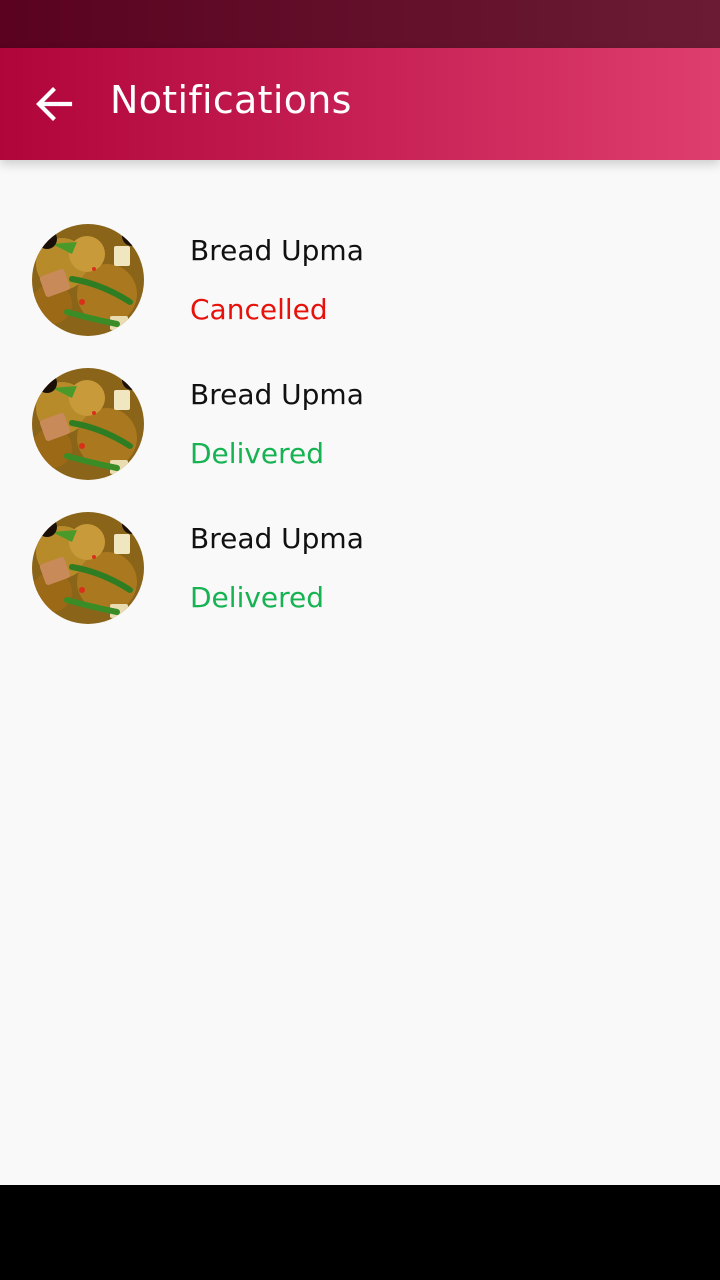 This screenshot has width=720, height=1280. I want to click on notification-status: Cancelled, so click(259, 309).